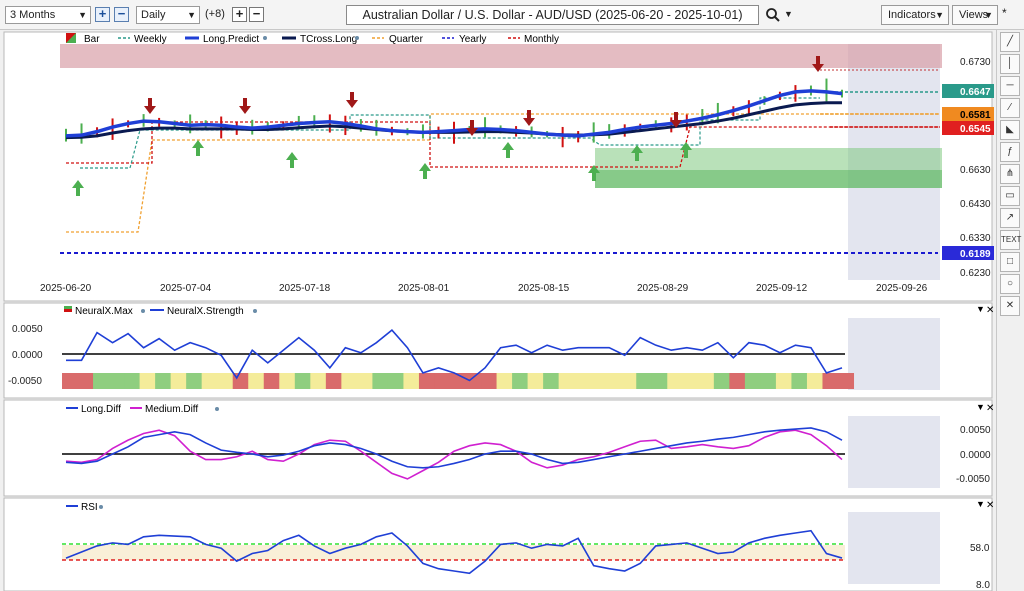 This screenshot has width=1024, height=591. I want to click on date-tick: 2025-06-20, so click(66, 288).